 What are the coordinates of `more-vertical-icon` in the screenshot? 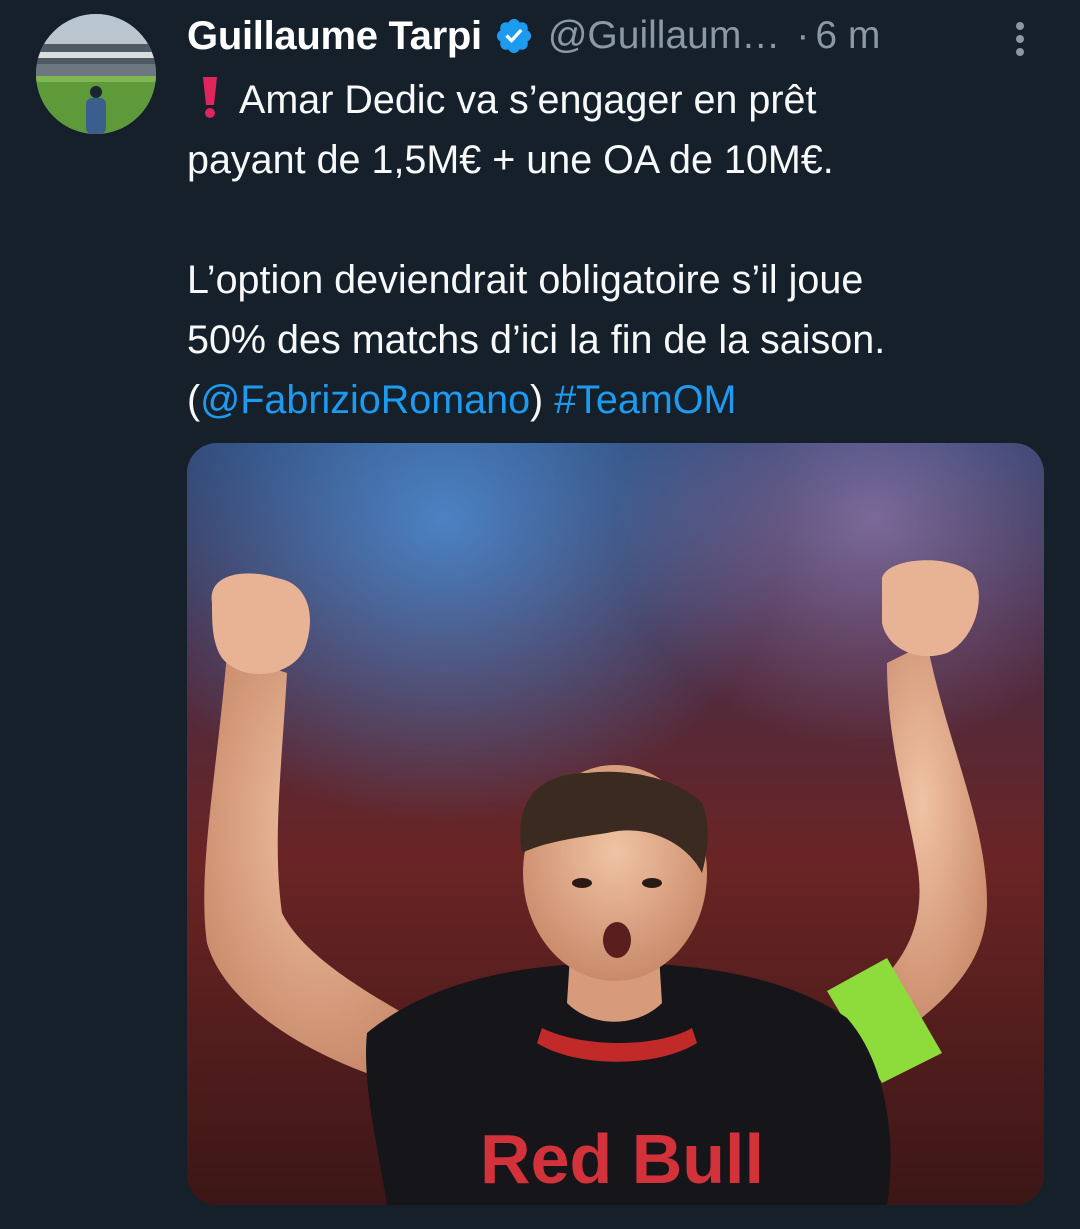 It's located at (1020, 39).